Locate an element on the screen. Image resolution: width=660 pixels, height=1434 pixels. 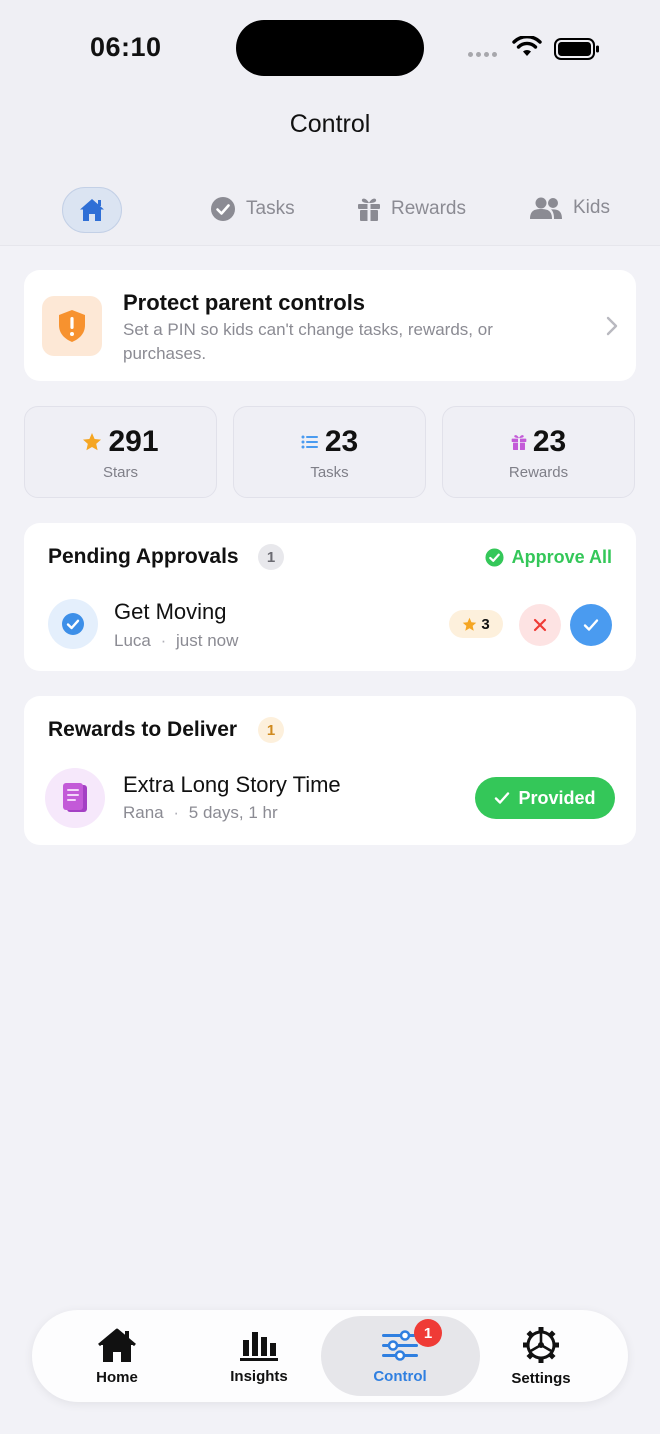
pending-count-badge: 1 is located at coordinates (271, 557).